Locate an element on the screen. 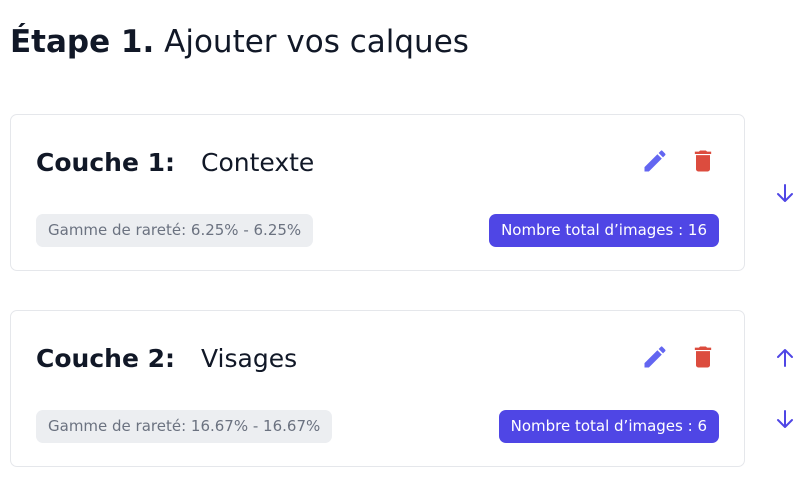 The image size is (810, 477). layer-number: Couche 1: is located at coordinates (105, 162).